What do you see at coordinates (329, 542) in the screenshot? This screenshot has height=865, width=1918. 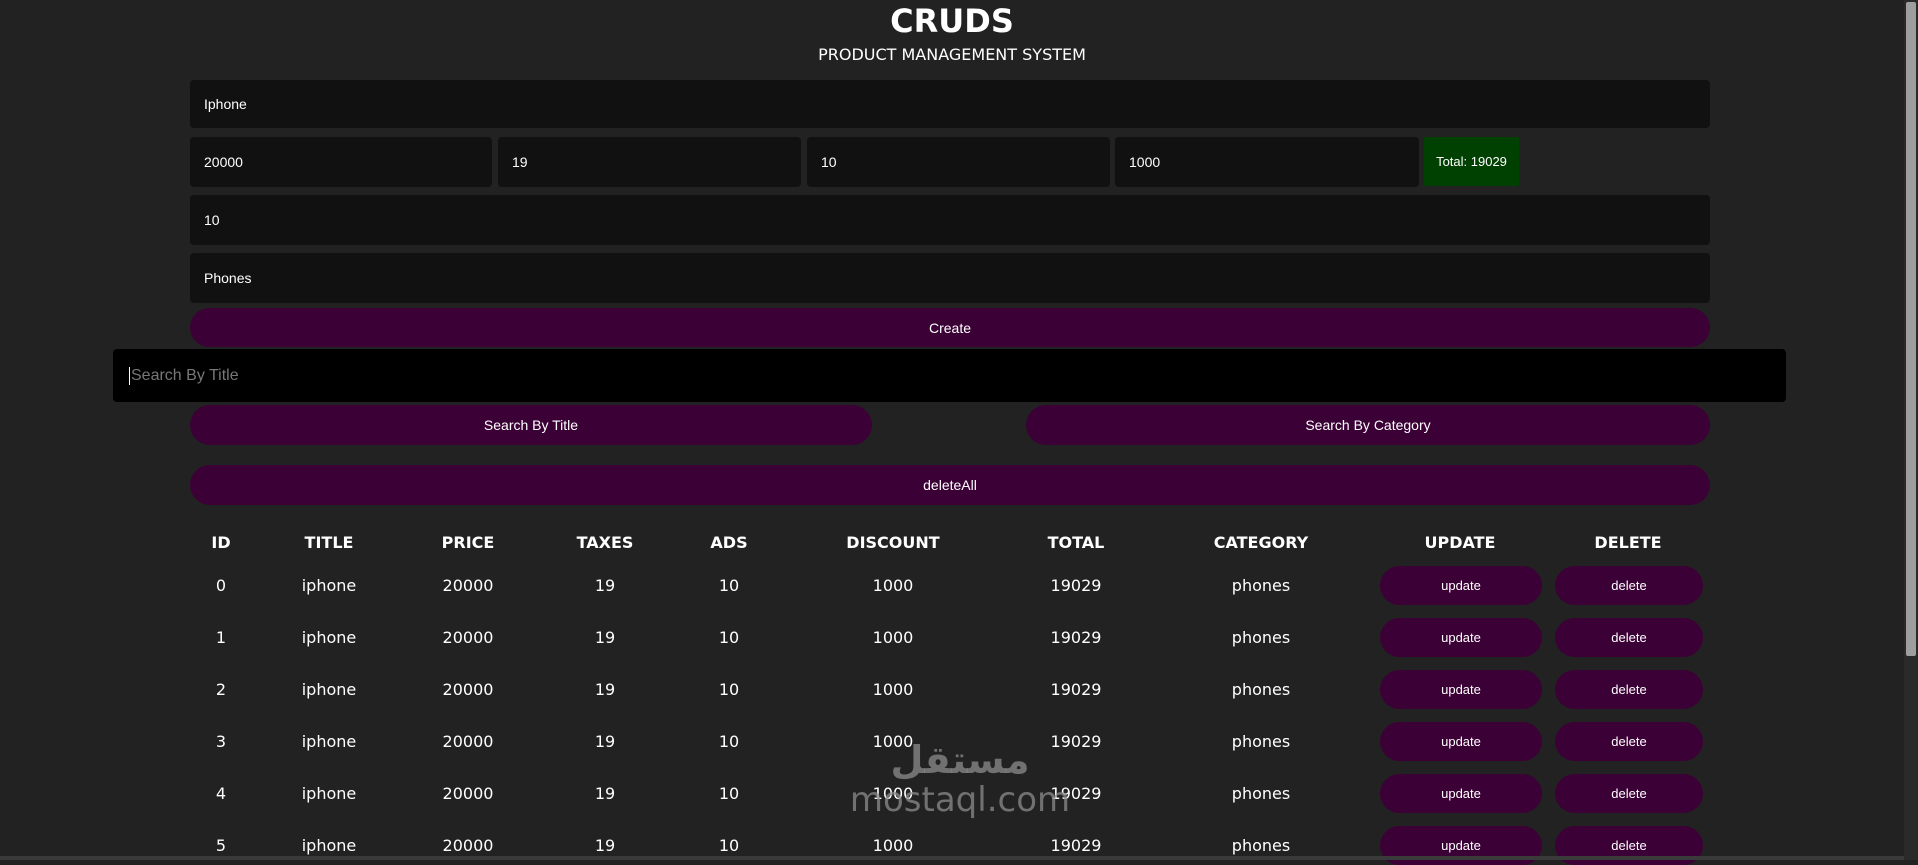 I see `header-title: TITLE` at bounding box center [329, 542].